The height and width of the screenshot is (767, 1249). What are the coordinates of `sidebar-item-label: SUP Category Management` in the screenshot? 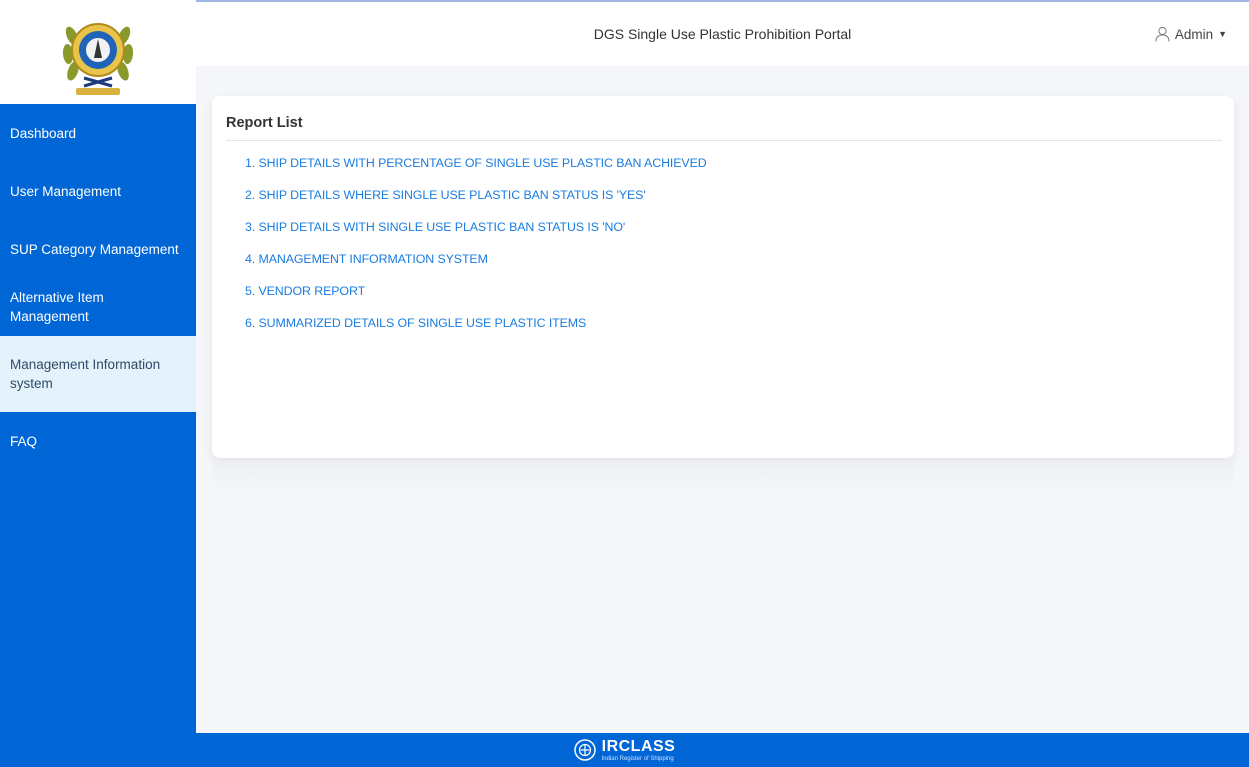 It's located at (94, 249).